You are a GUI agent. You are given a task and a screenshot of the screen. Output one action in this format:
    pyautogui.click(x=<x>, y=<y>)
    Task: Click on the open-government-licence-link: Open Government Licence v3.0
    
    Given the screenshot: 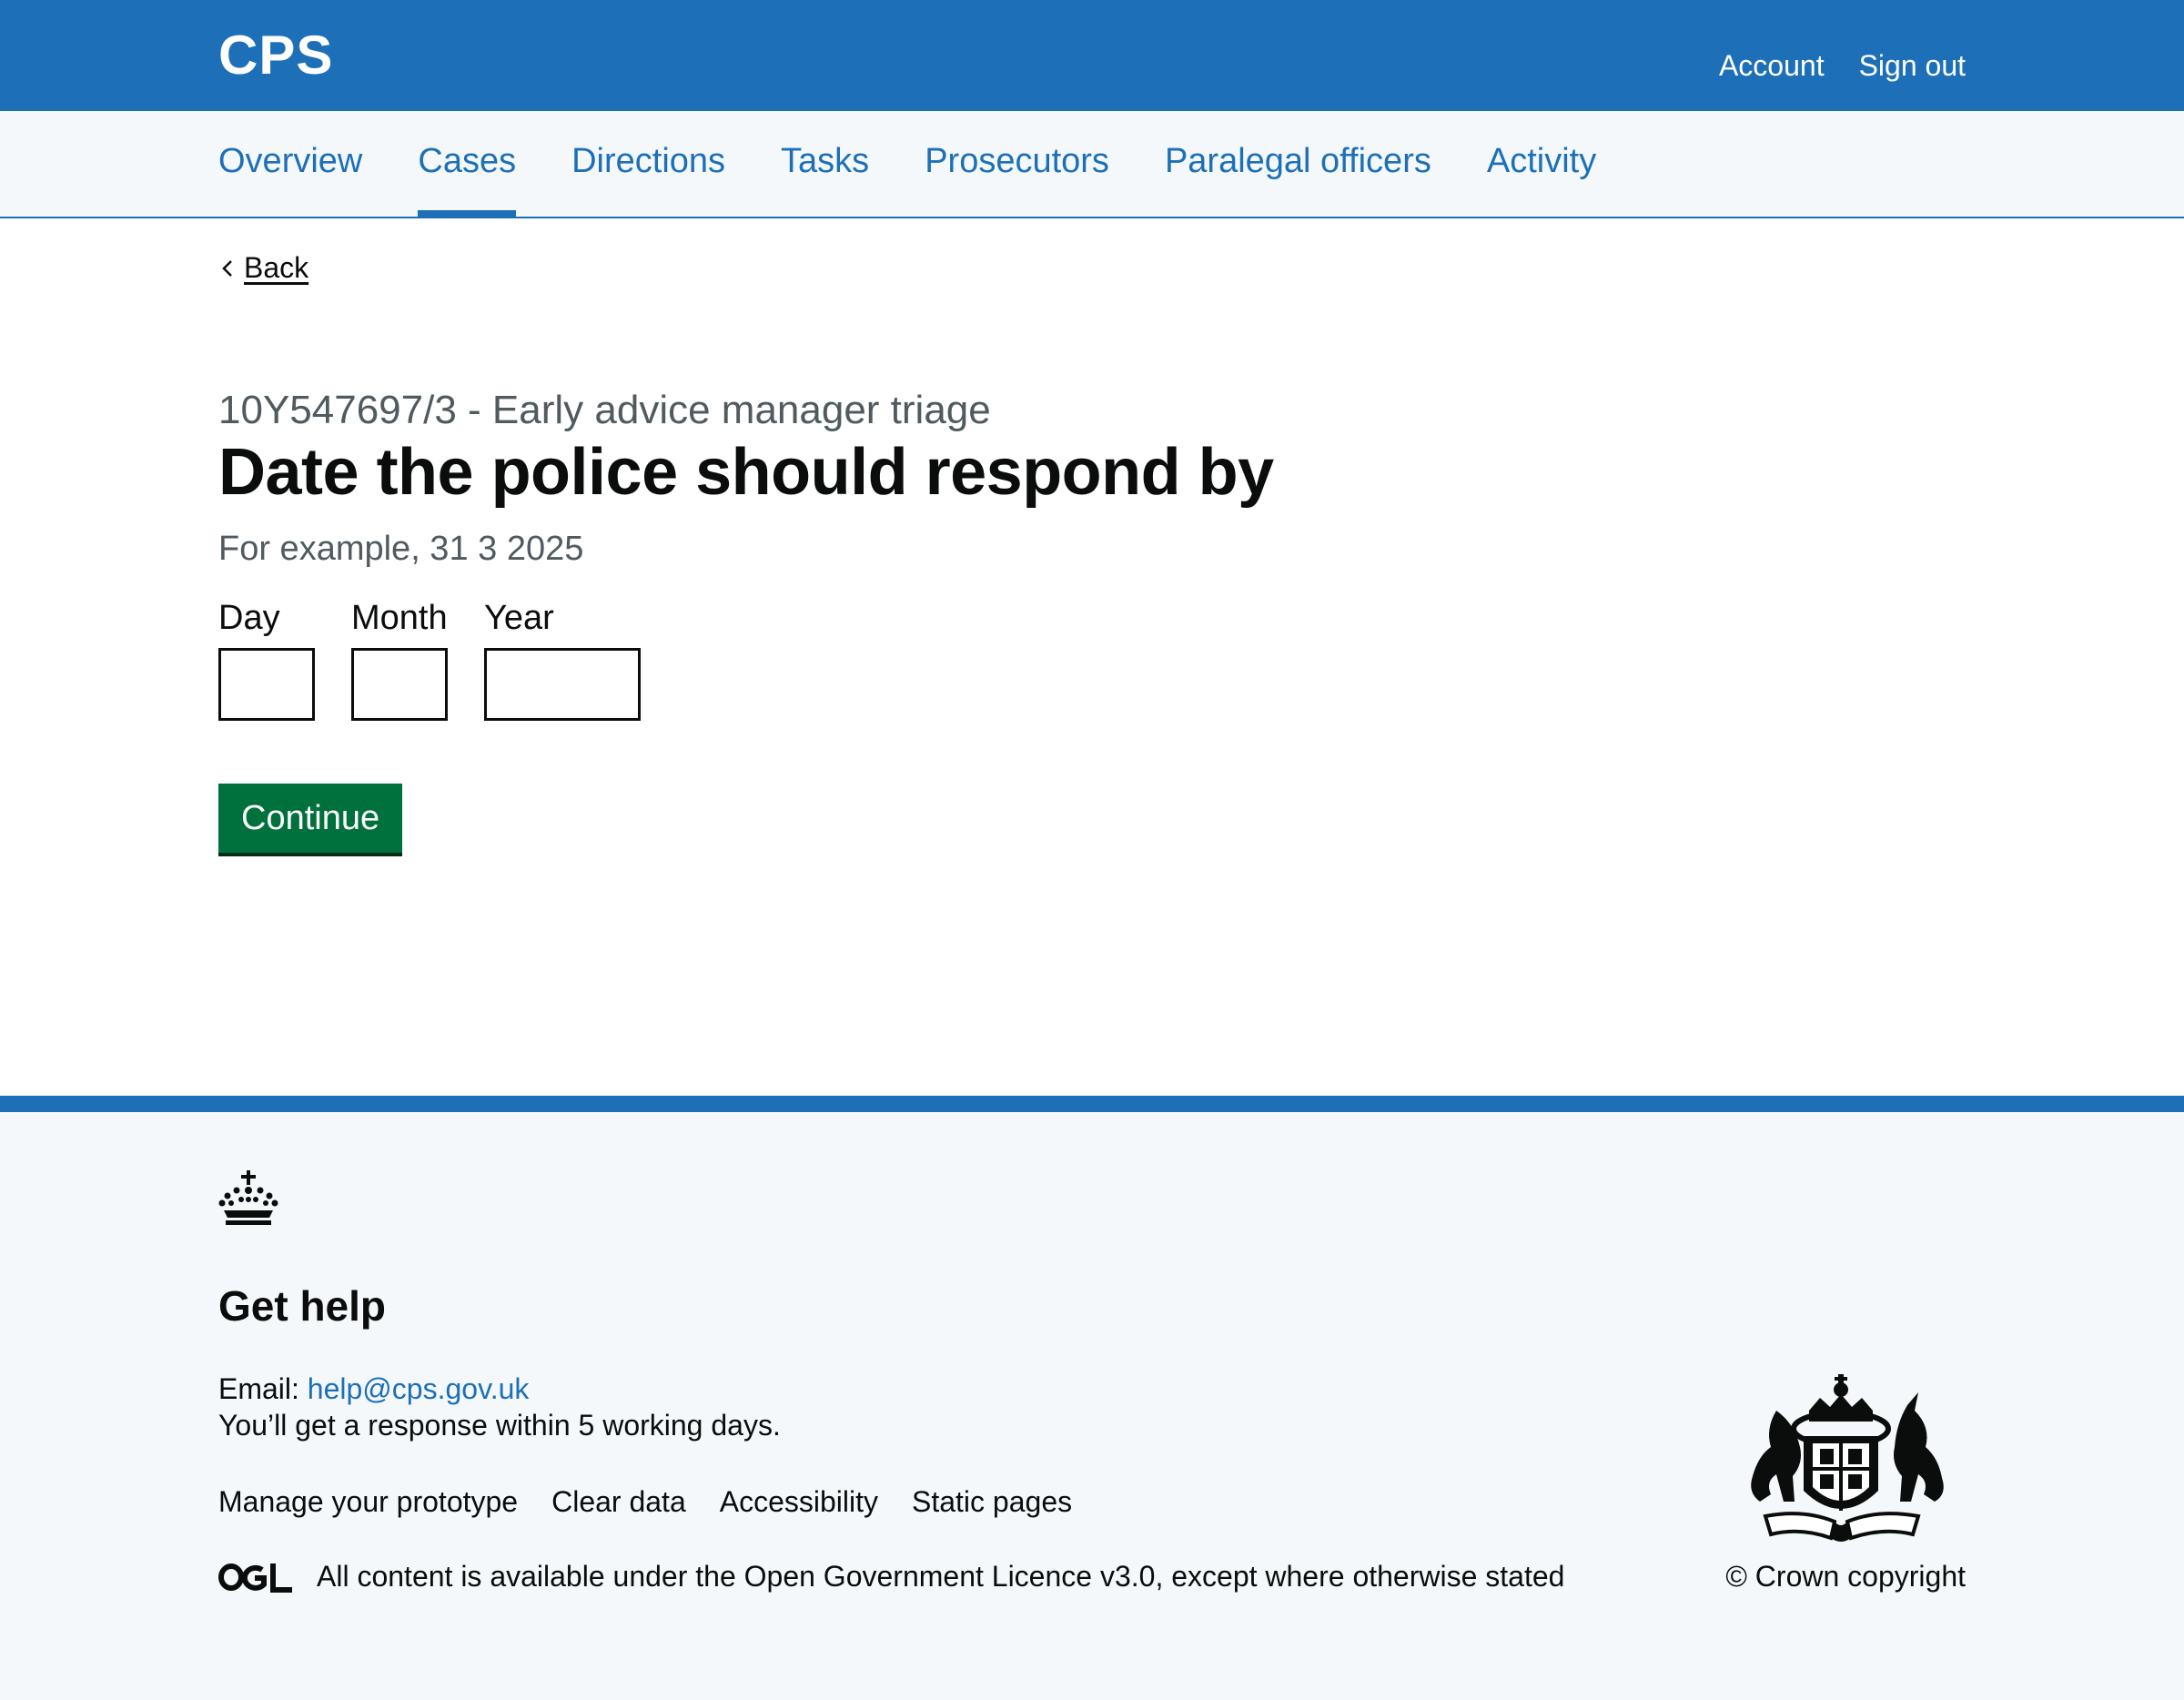 What is the action you would take?
    pyautogui.click(x=950, y=1577)
    